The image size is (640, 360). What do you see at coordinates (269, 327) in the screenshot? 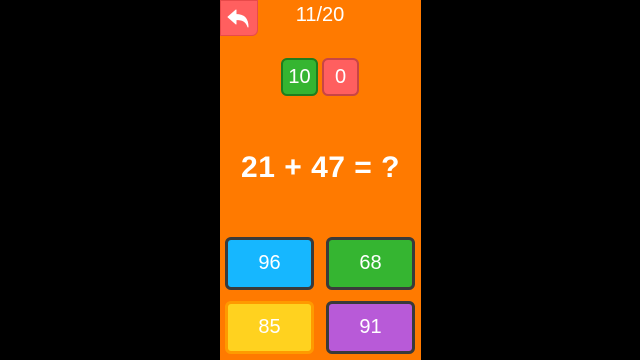
I see `answer-button-3: 85` at bounding box center [269, 327].